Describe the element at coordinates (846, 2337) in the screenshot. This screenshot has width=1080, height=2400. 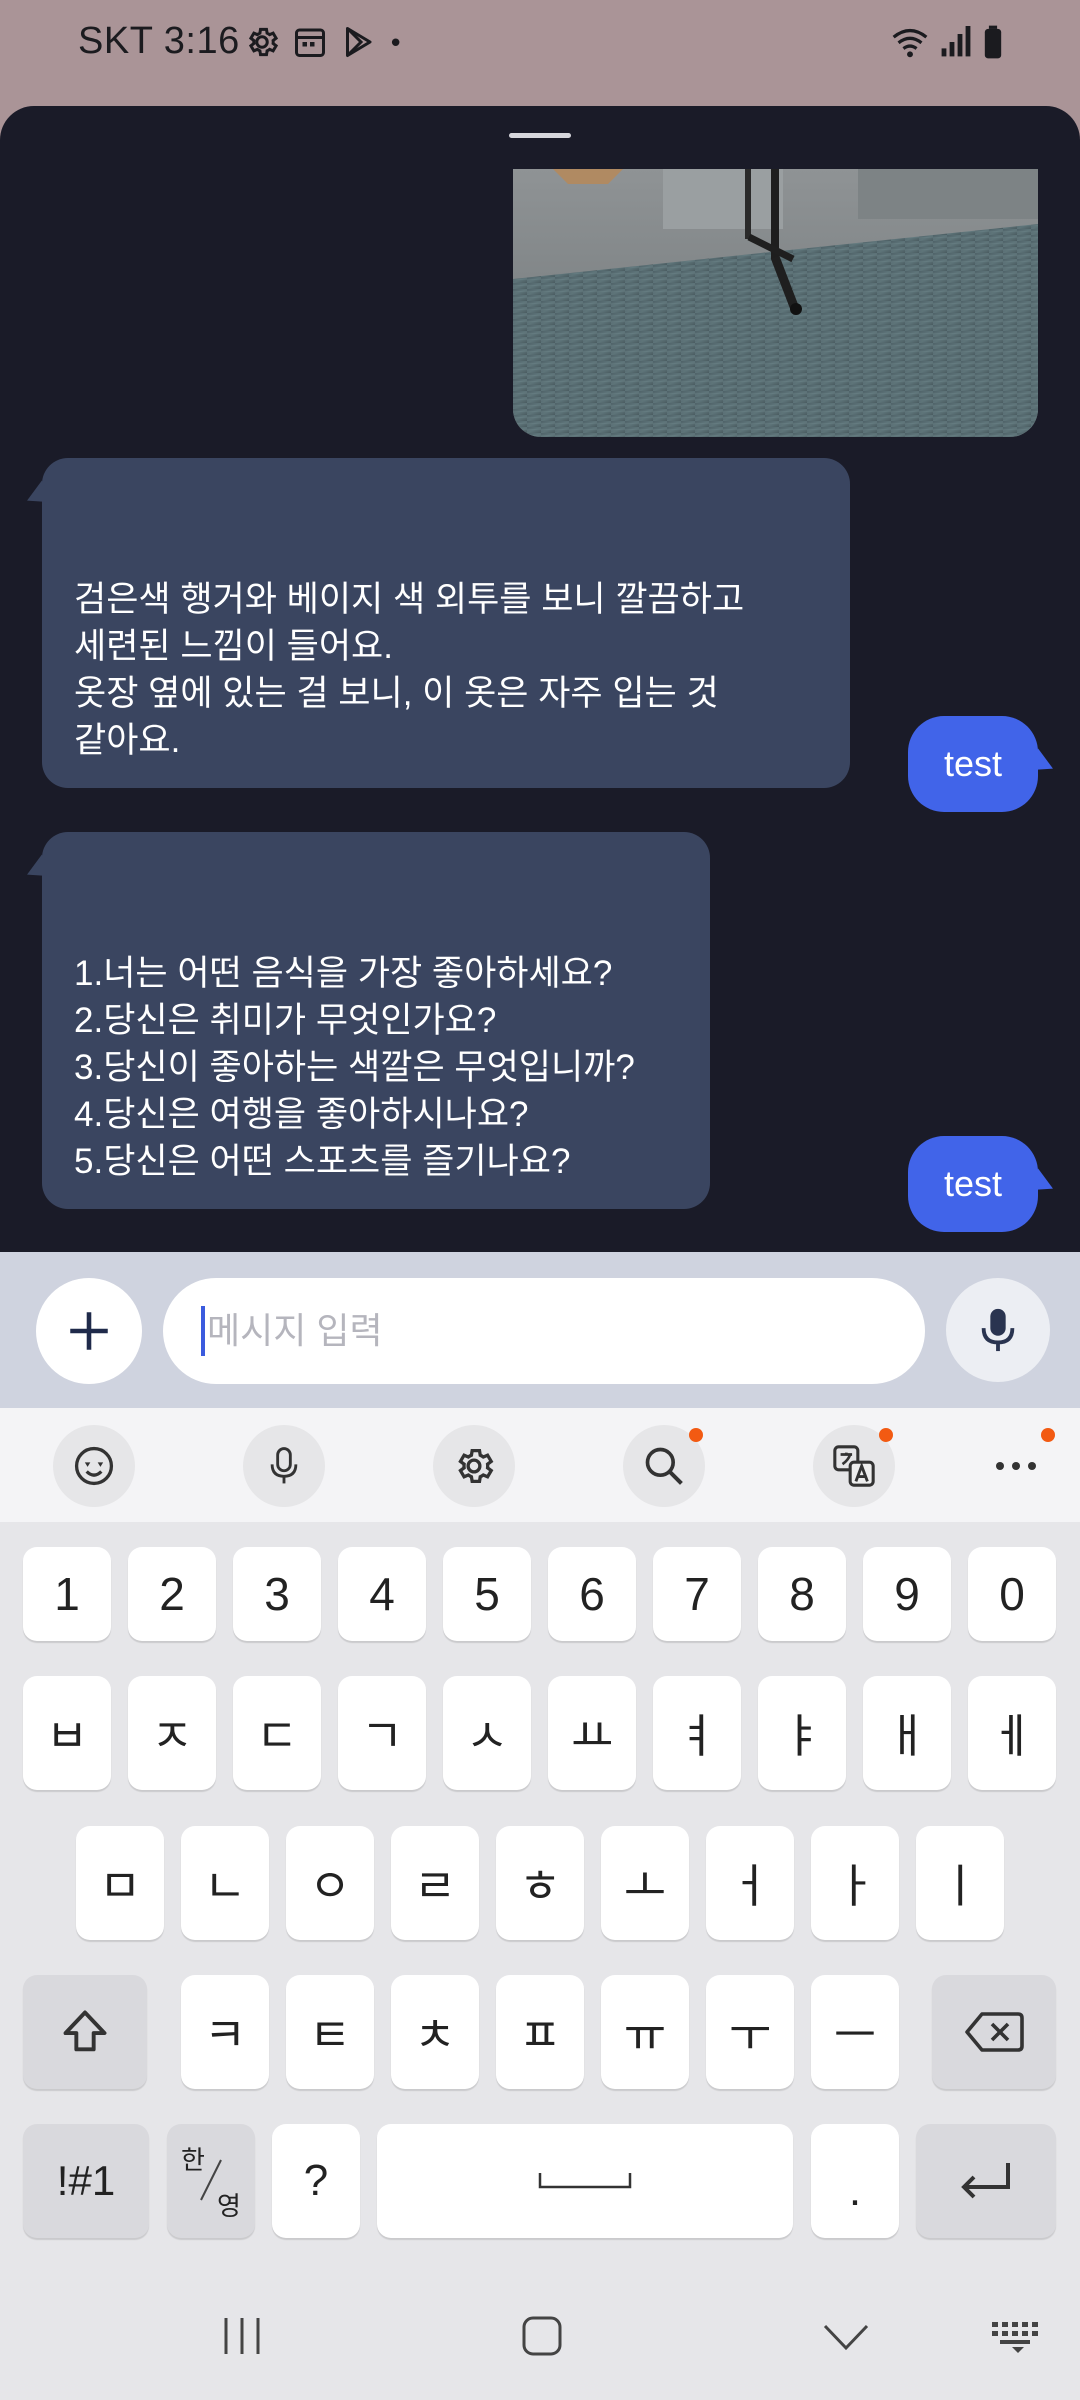
I see `back-chevron-down-icon` at that location.